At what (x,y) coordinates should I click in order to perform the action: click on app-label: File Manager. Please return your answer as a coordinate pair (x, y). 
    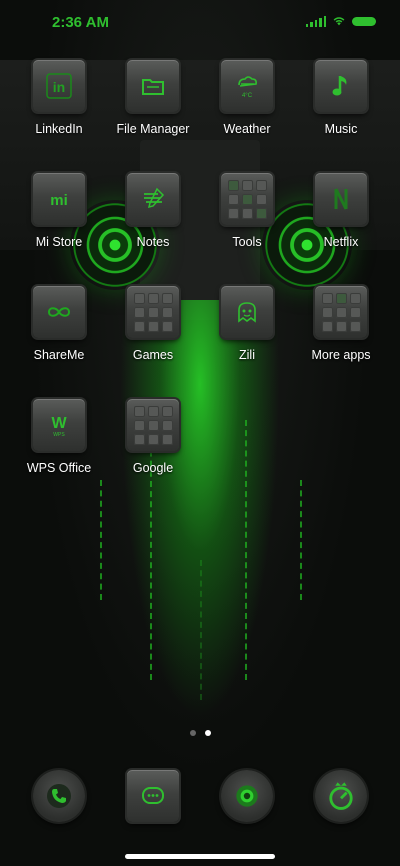
    Looking at the image, I should click on (153, 129).